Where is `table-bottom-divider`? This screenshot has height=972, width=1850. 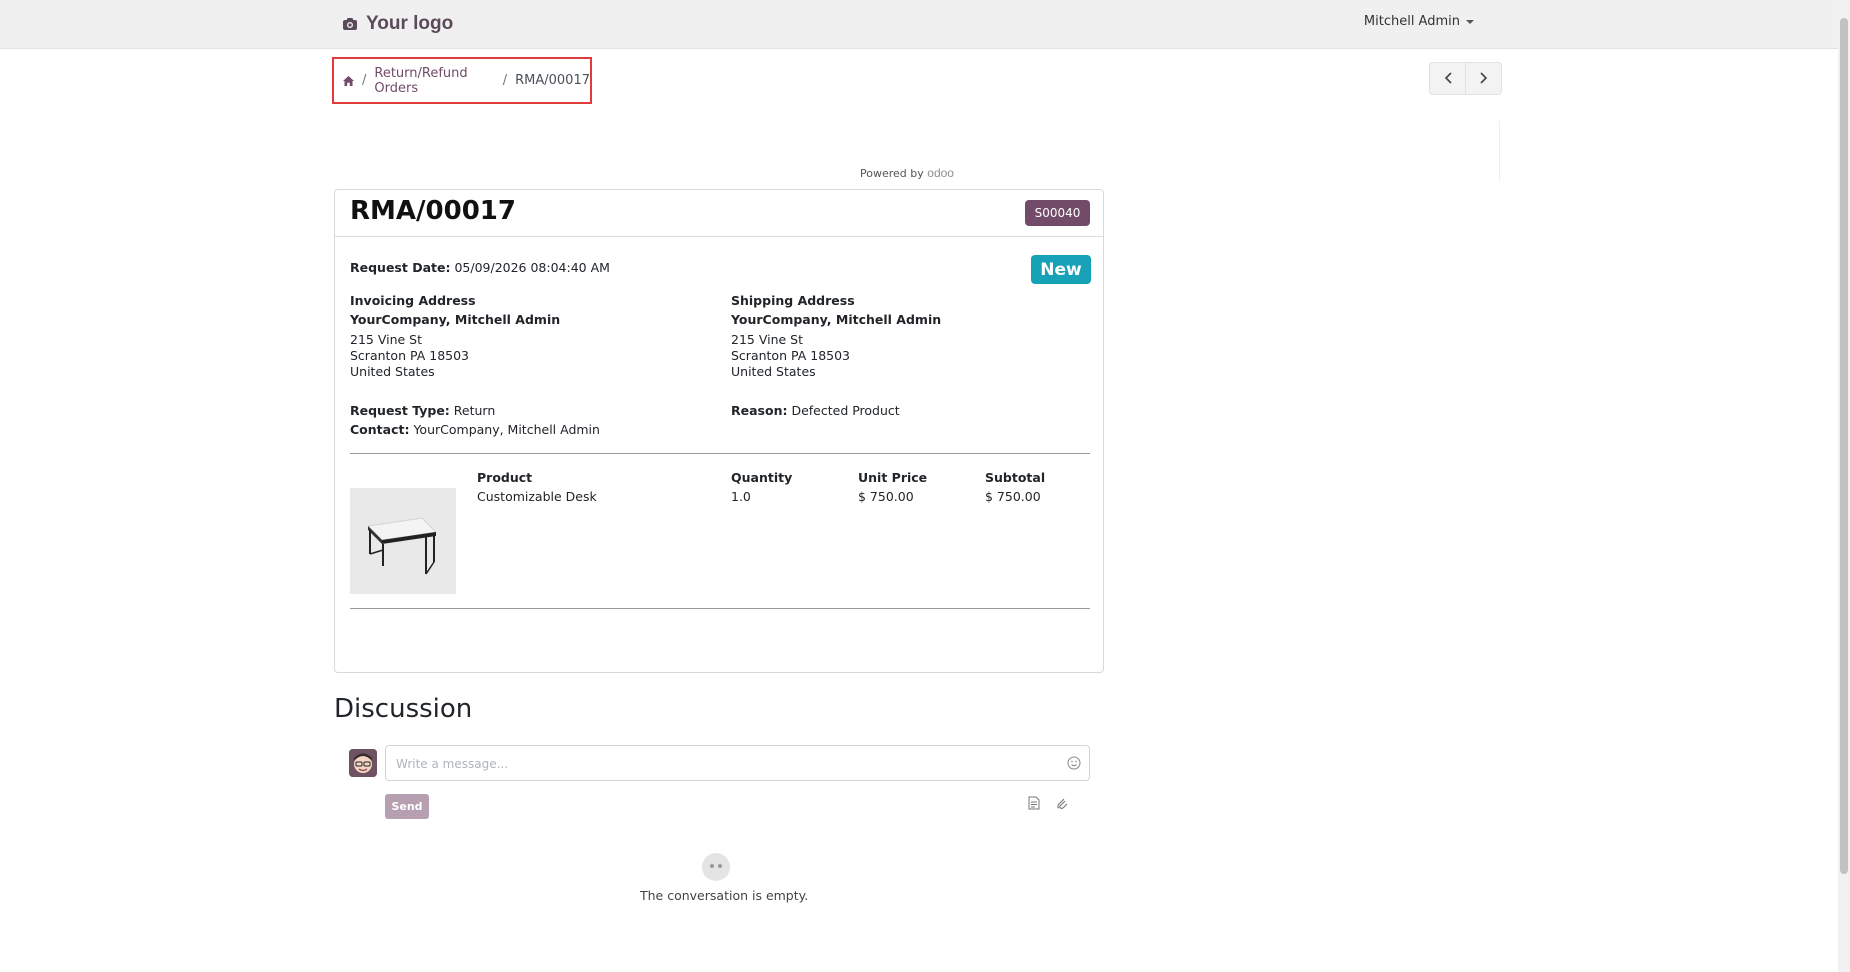 table-bottom-divider is located at coordinates (720, 608).